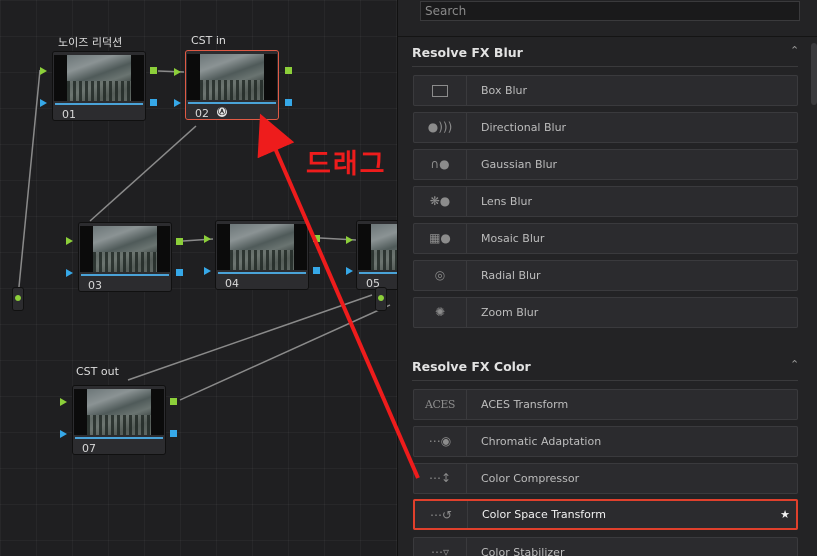  I want to click on node-number: 04, so click(232, 283).